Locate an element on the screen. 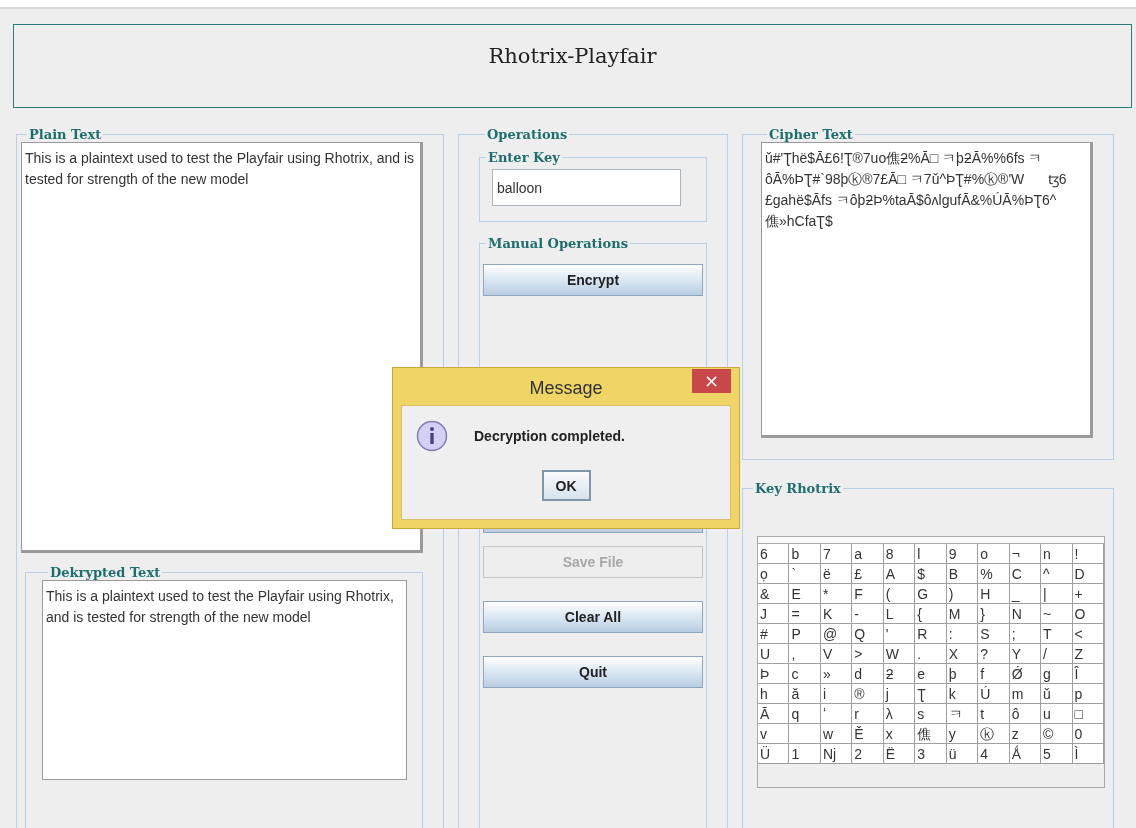  group-label: Operations is located at coordinates (527, 134).